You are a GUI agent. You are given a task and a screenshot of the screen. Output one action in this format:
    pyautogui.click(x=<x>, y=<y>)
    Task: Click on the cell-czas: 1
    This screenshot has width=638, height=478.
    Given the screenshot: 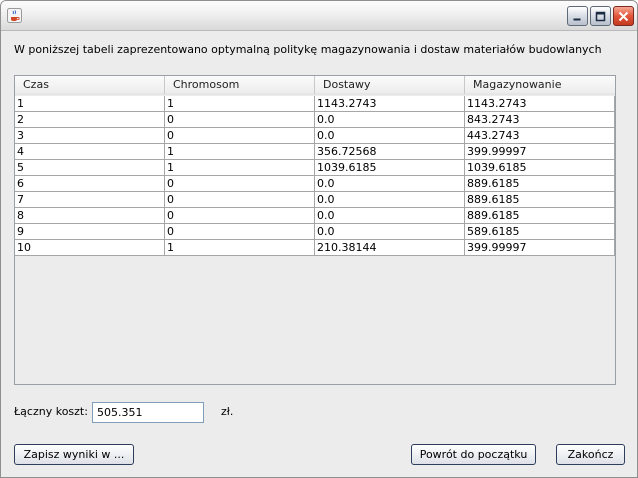 What is the action you would take?
    pyautogui.click(x=90, y=104)
    